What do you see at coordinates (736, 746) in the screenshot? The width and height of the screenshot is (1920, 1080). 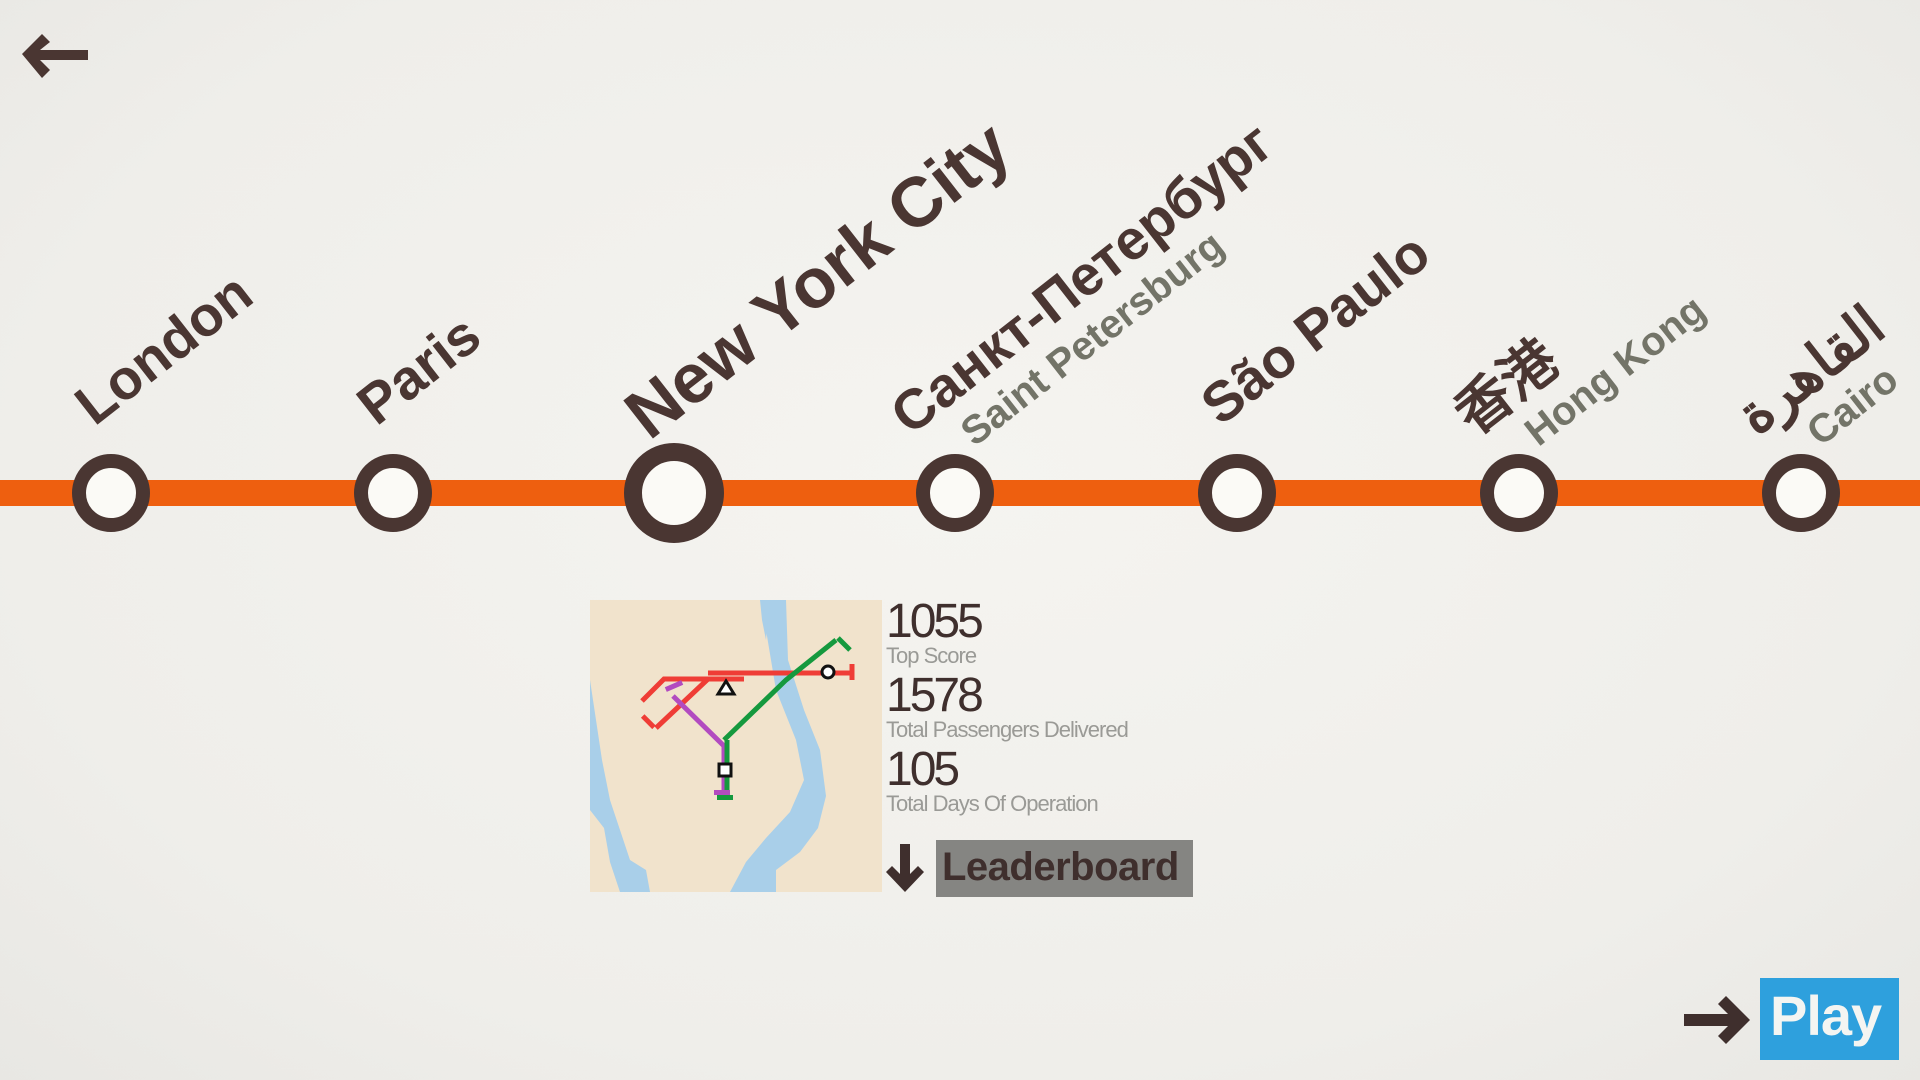 I see `new-york-map-icon` at bounding box center [736, 746].